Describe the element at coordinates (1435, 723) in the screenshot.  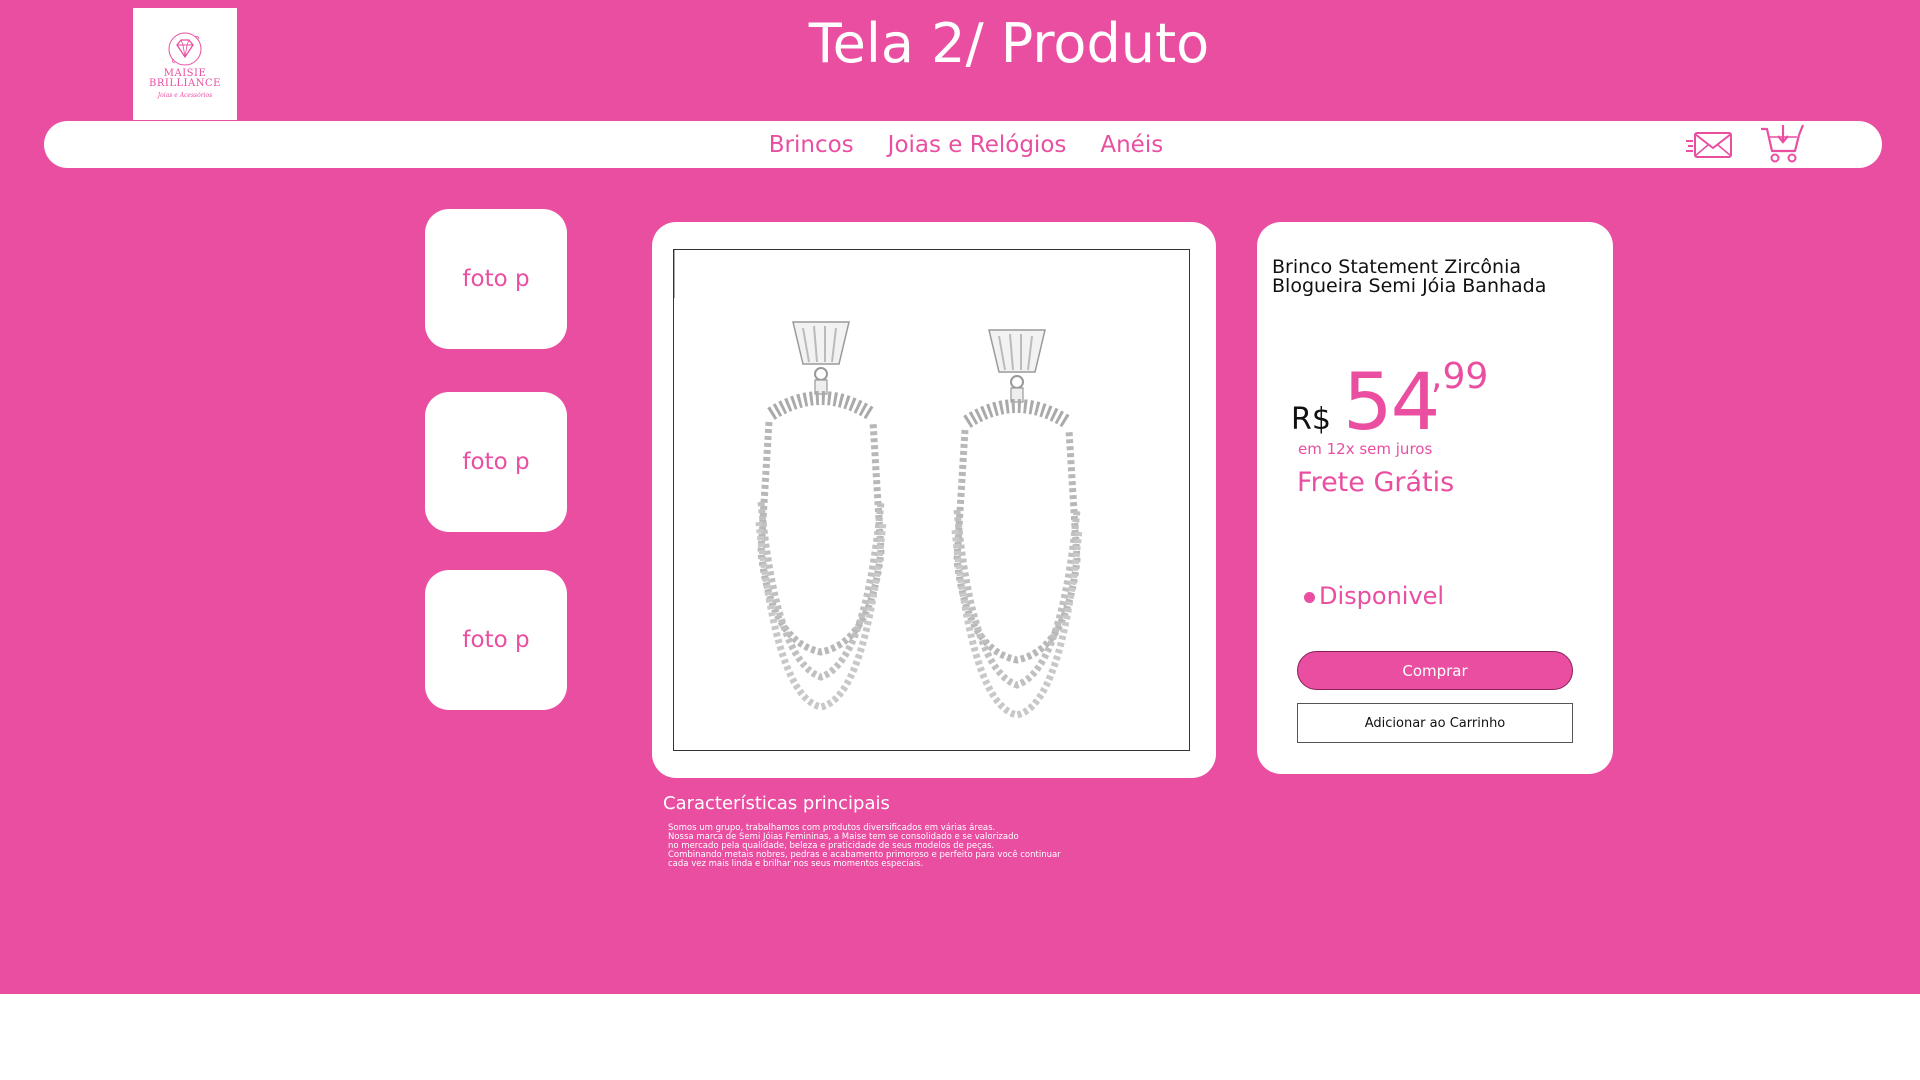
I see `add-to-cart-button: Adicionar ao Carrinho` at that location.